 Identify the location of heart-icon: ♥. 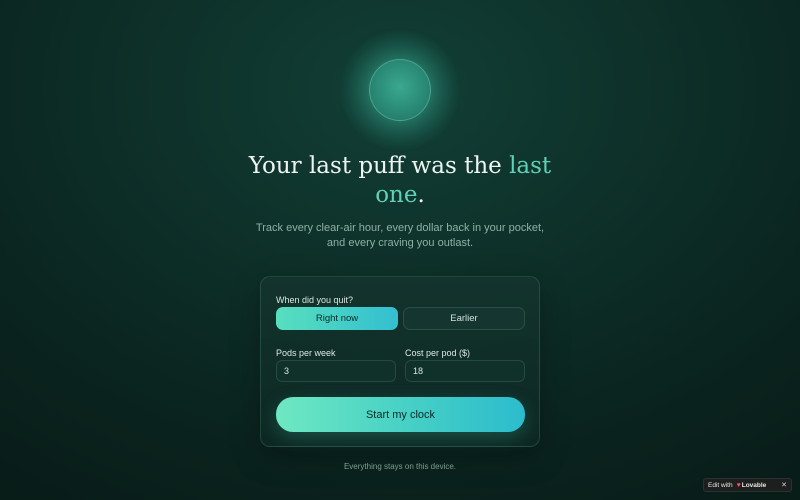
(738, 485).